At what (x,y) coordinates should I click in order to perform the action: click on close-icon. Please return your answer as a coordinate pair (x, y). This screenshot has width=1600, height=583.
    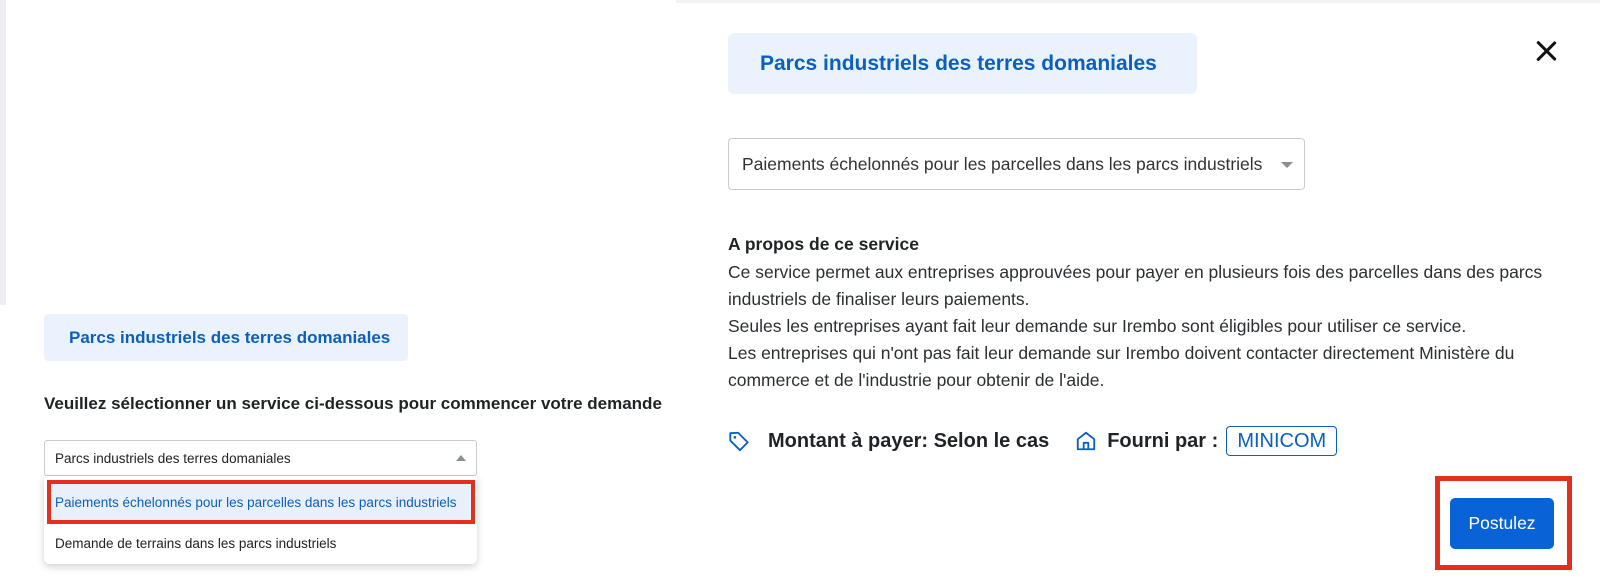
    Looking at the image, I should click on (1546, 51).